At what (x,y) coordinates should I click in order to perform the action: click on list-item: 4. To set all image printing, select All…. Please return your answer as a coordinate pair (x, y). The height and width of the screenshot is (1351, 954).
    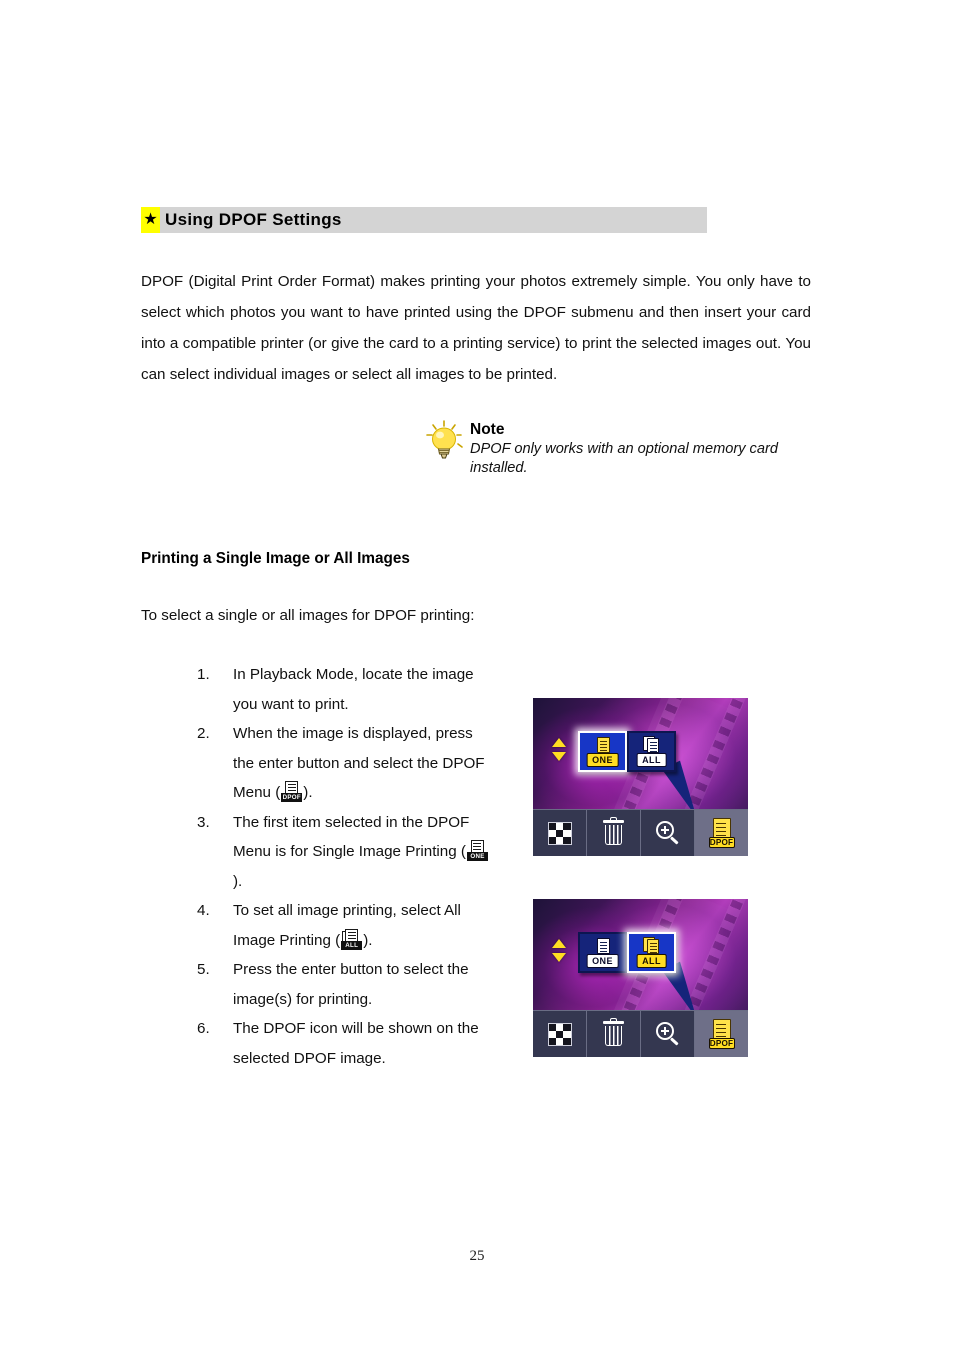
    Looking at the image, I should click on (347, 925).